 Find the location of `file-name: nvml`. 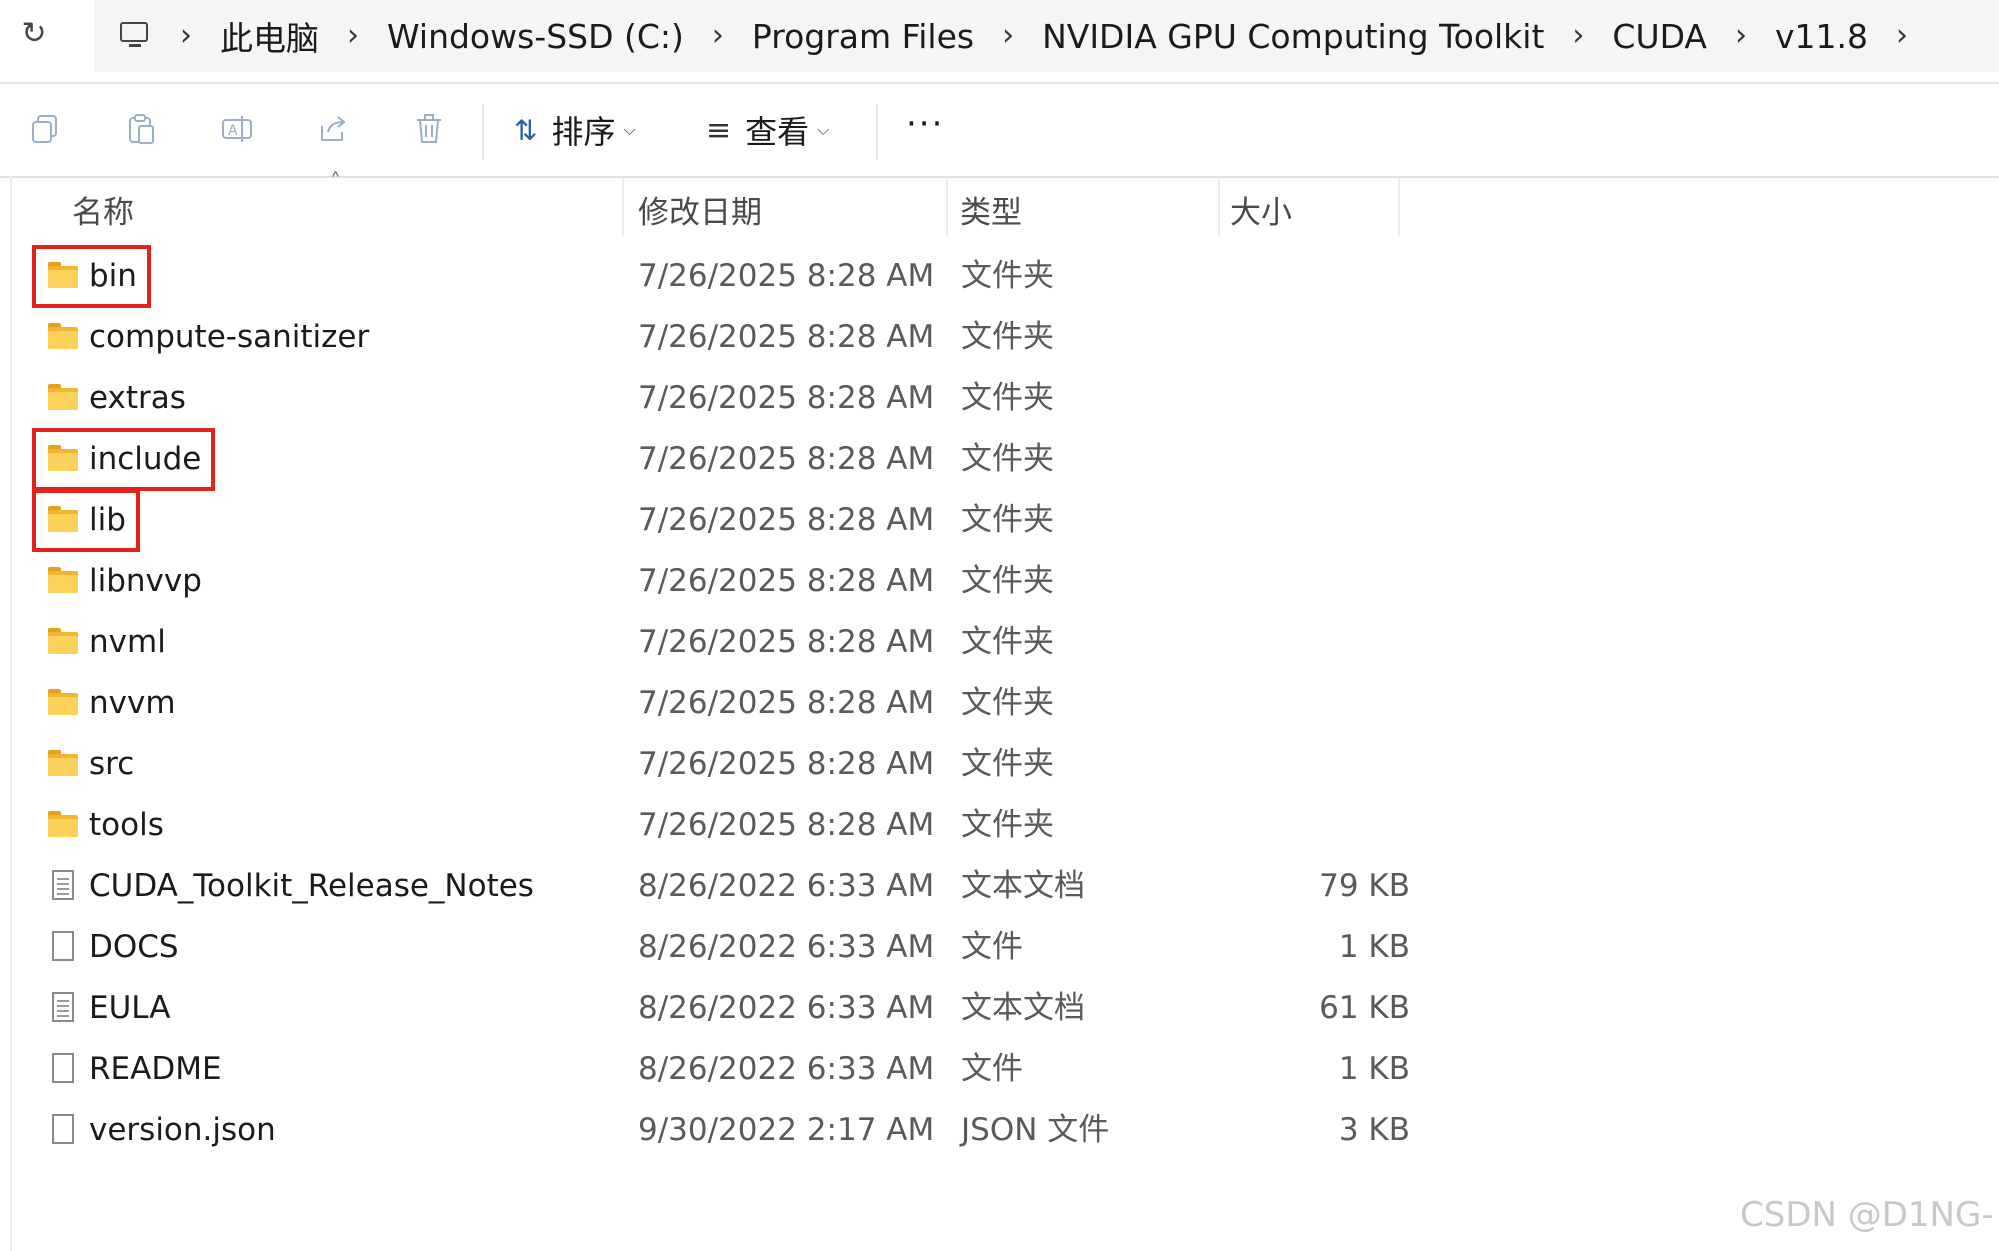

file-name: nvml is located at coordinates (127, 642).